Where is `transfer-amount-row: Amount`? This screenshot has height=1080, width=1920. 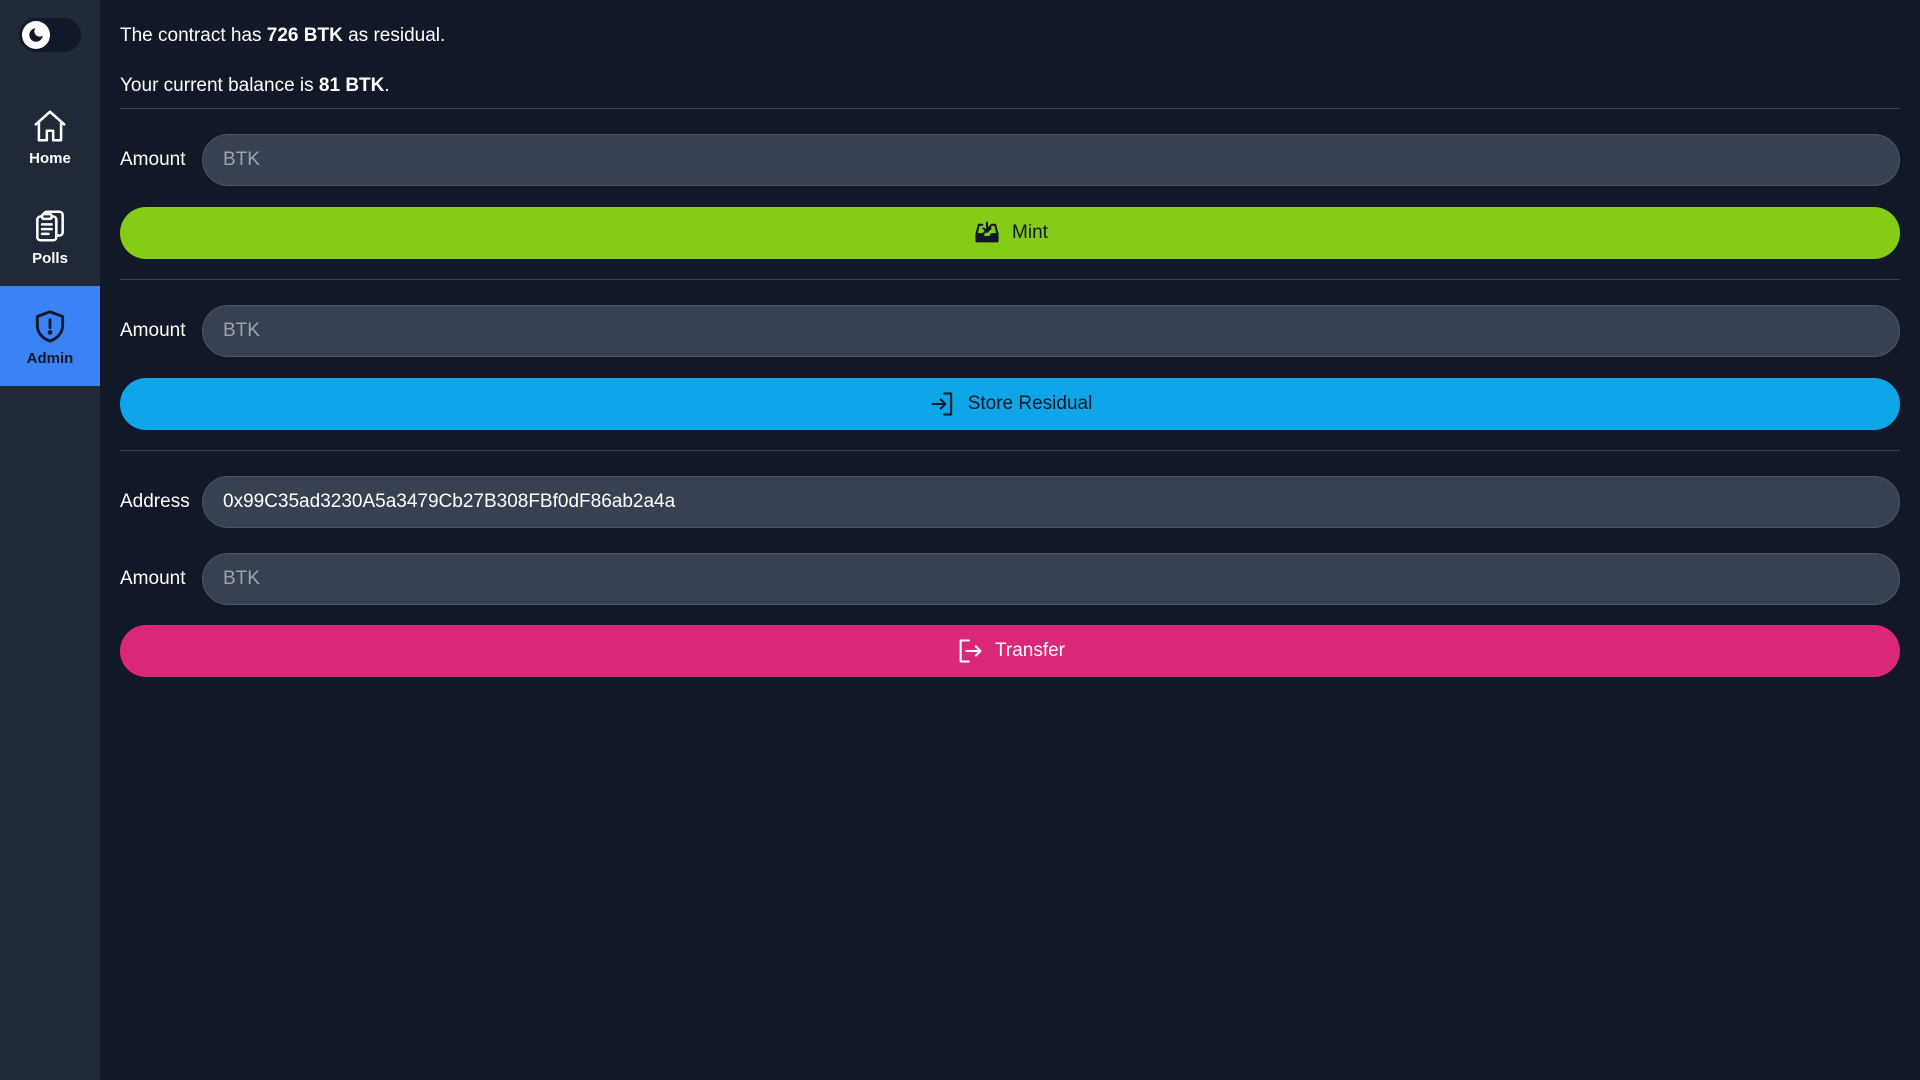
transfer-amount-row: Amount is located at coordinates (1010, 579).